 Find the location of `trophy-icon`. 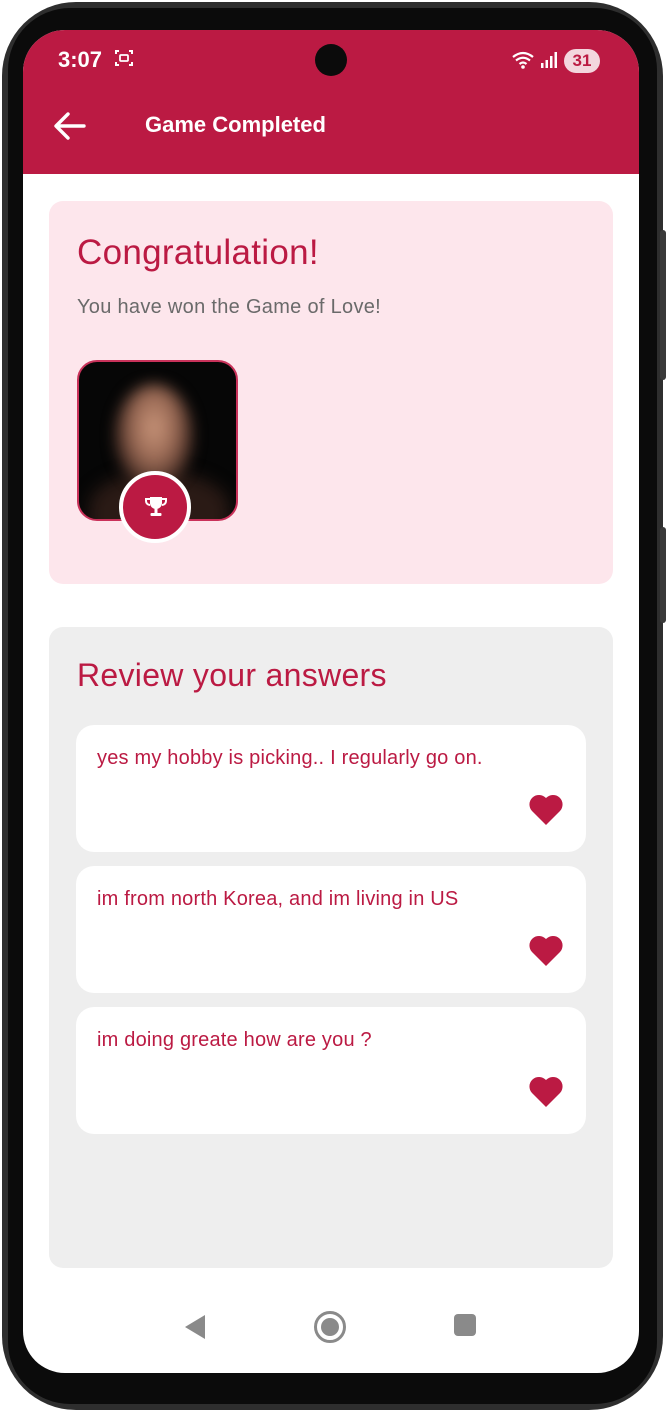

trophy-icon is located at coordinates (156, 506).